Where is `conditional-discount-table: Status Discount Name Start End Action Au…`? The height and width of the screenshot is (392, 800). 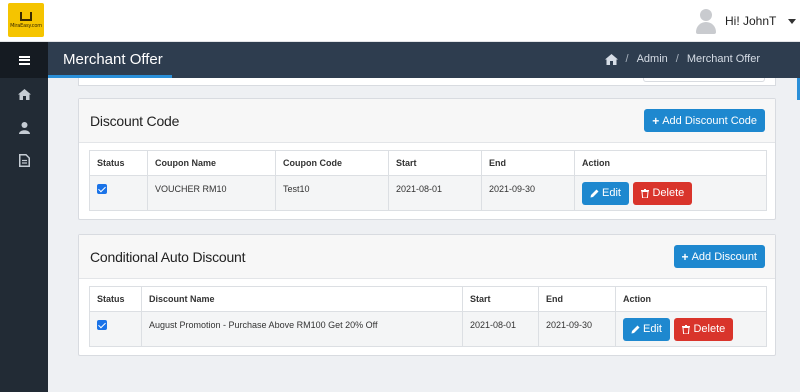 conditional-discount-table: Status Discount Name Start End Action Au… is located at coordinates (428, 316).